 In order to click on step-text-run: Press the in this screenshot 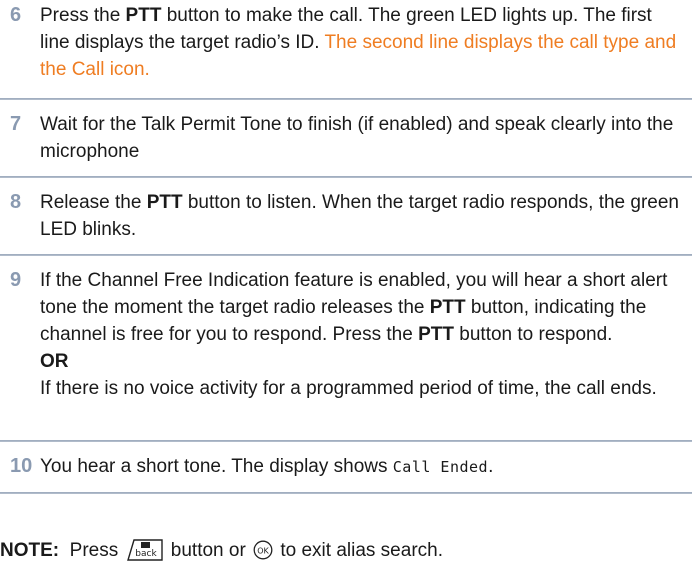, I will do `click(83, 15)`.